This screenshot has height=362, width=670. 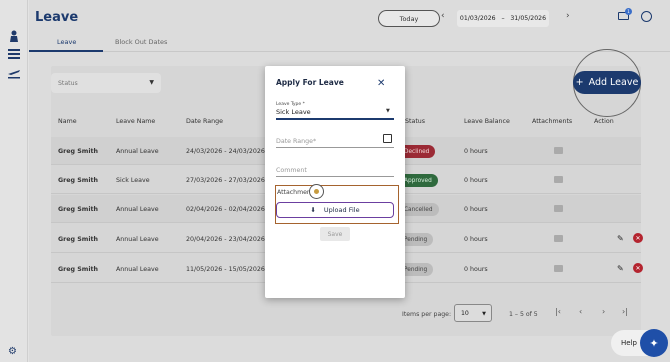 What do you see at coordinates (12, 351) in the screenshot?
I see `gear-icon: ⚙` at bounding box center [12, 351].